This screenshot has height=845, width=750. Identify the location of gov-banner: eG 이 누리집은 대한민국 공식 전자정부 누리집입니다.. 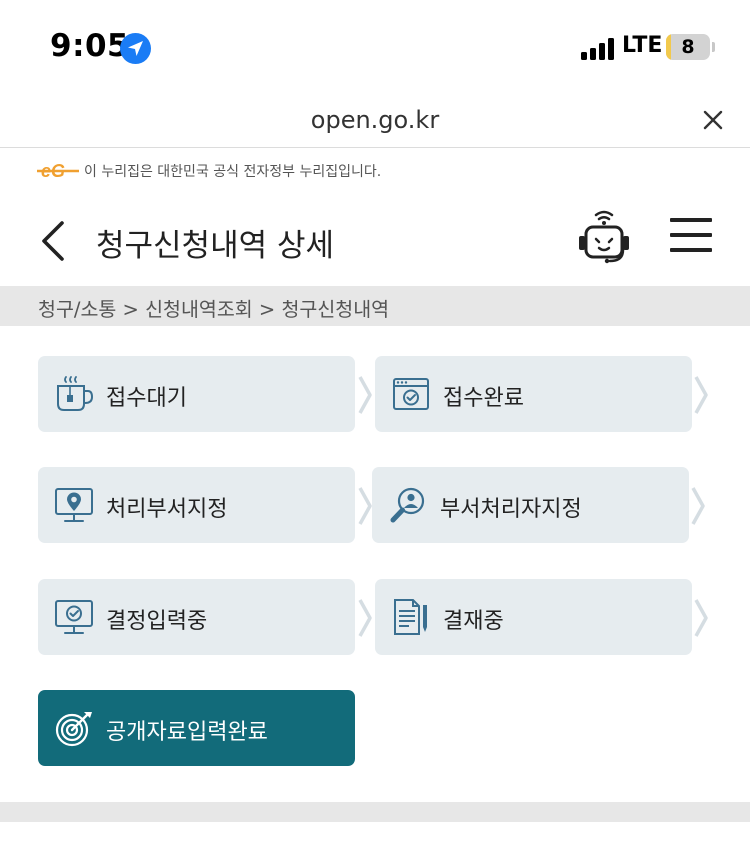
(386, 171).